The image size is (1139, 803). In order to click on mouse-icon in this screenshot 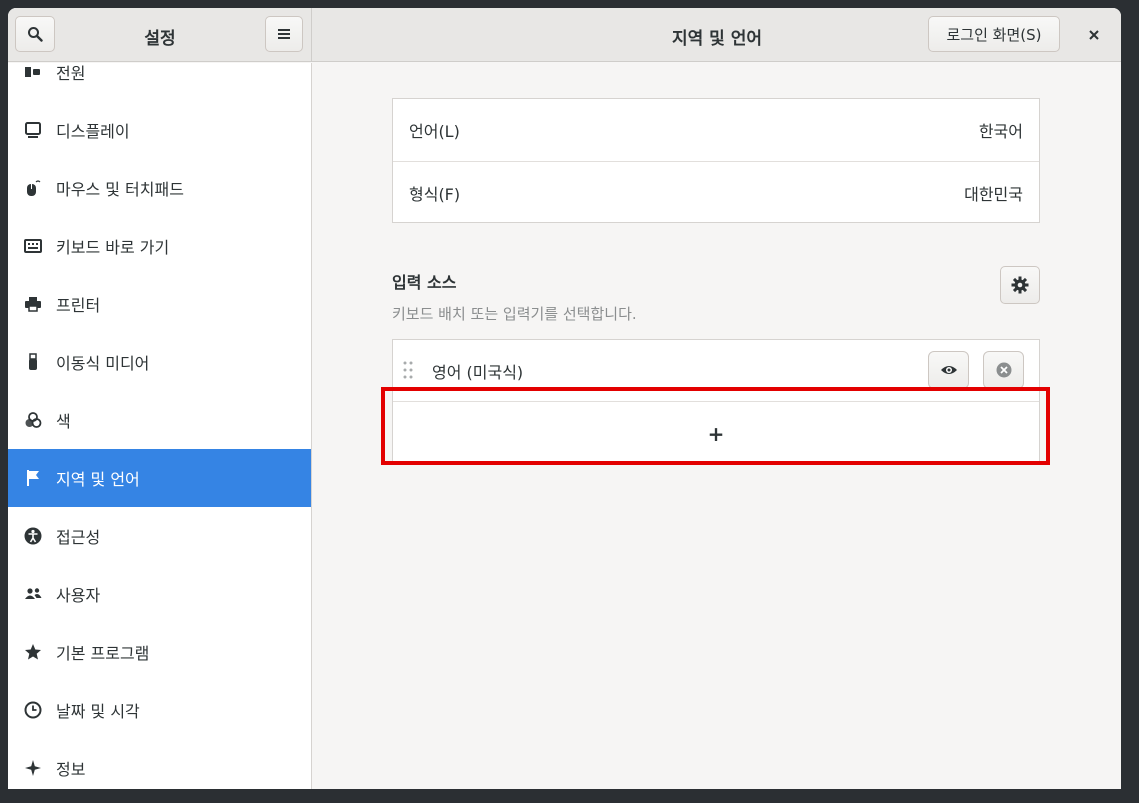, I will do `click(33, 188)`.